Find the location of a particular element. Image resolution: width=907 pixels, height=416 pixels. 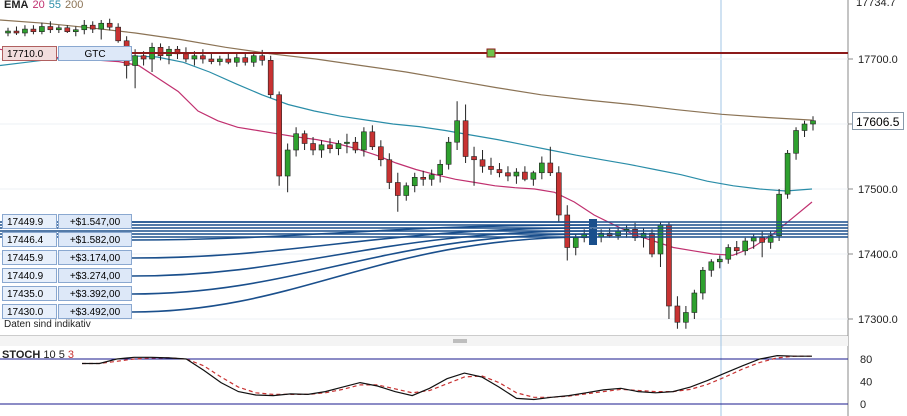

order-price: 17449.9 is located at coordinates (29, 221).